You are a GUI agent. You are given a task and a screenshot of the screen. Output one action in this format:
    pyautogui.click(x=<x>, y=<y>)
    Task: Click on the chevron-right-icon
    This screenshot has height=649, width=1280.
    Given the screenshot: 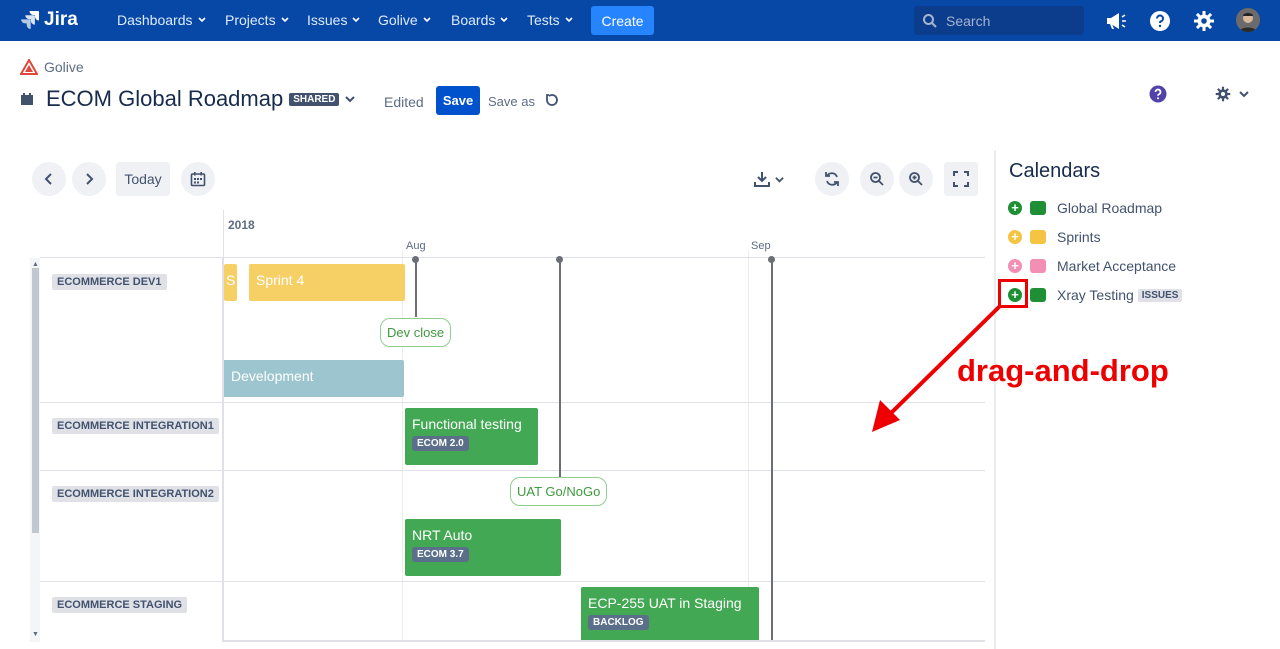 What is the action you would take?
    pyautogui.click(x=90, y=179)
    